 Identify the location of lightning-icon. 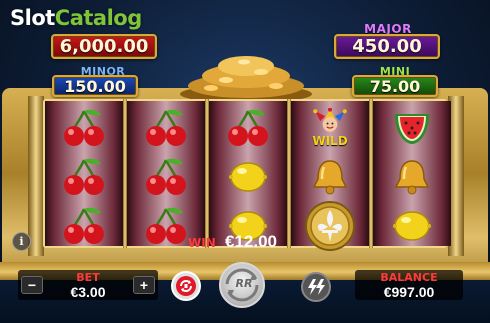
(316, 287).